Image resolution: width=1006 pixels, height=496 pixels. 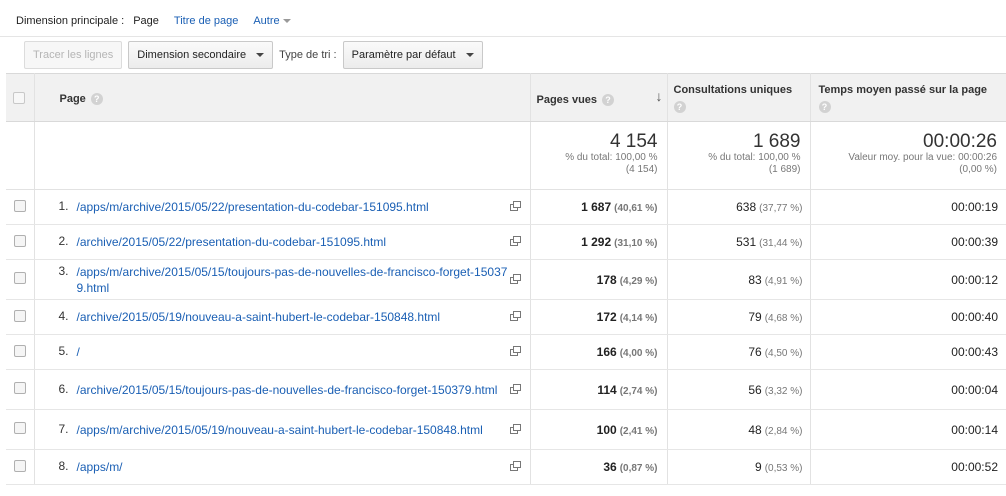 I want to click on row-unique-pct: (3,32 %), so click(x=783, y=391).